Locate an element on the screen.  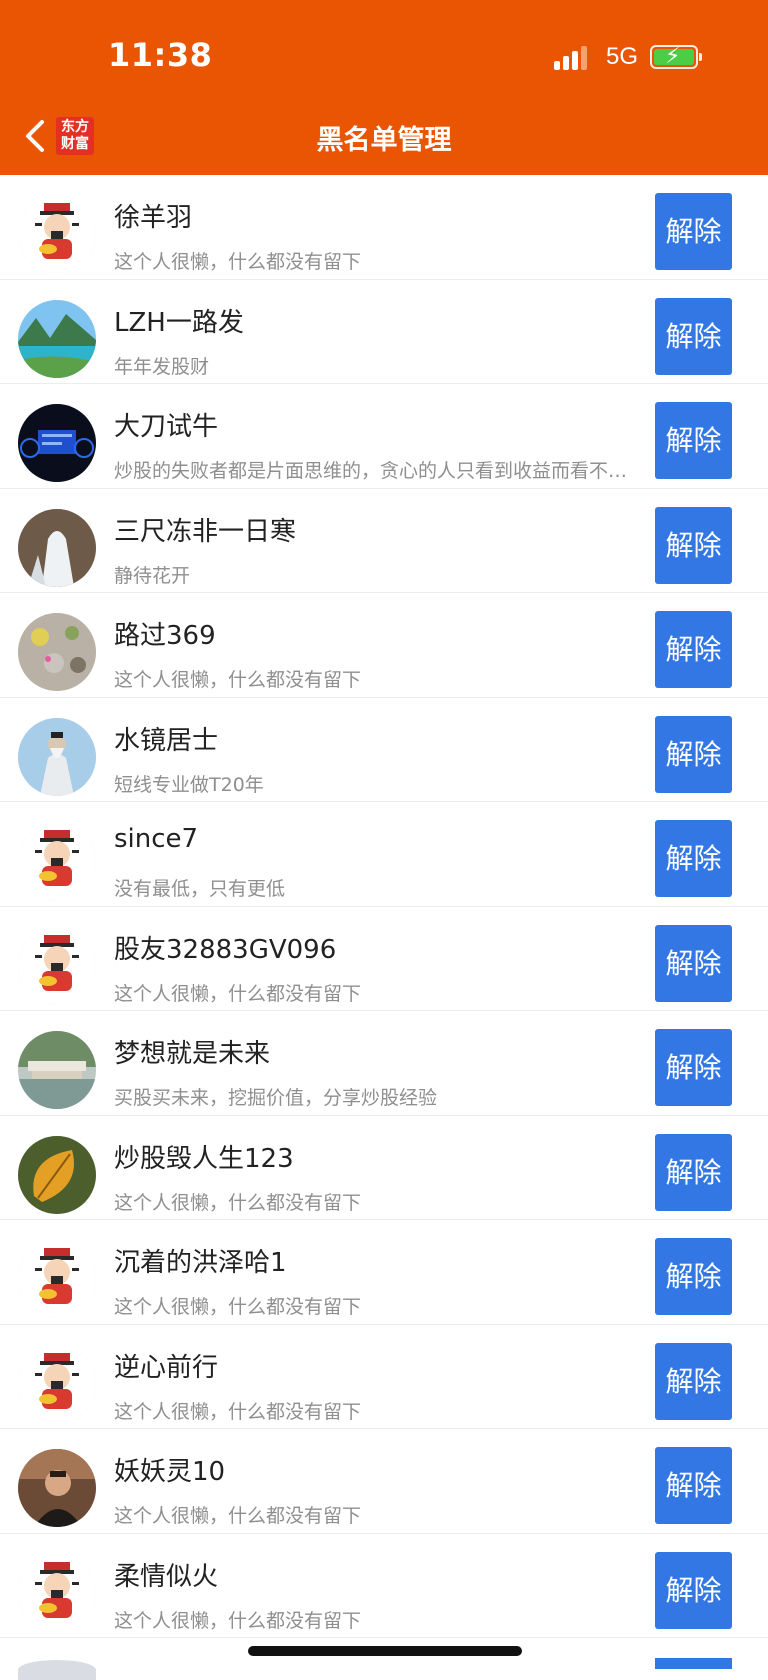
user-name: 三尺冻非一日寒 is located at coordinates (205, 529).